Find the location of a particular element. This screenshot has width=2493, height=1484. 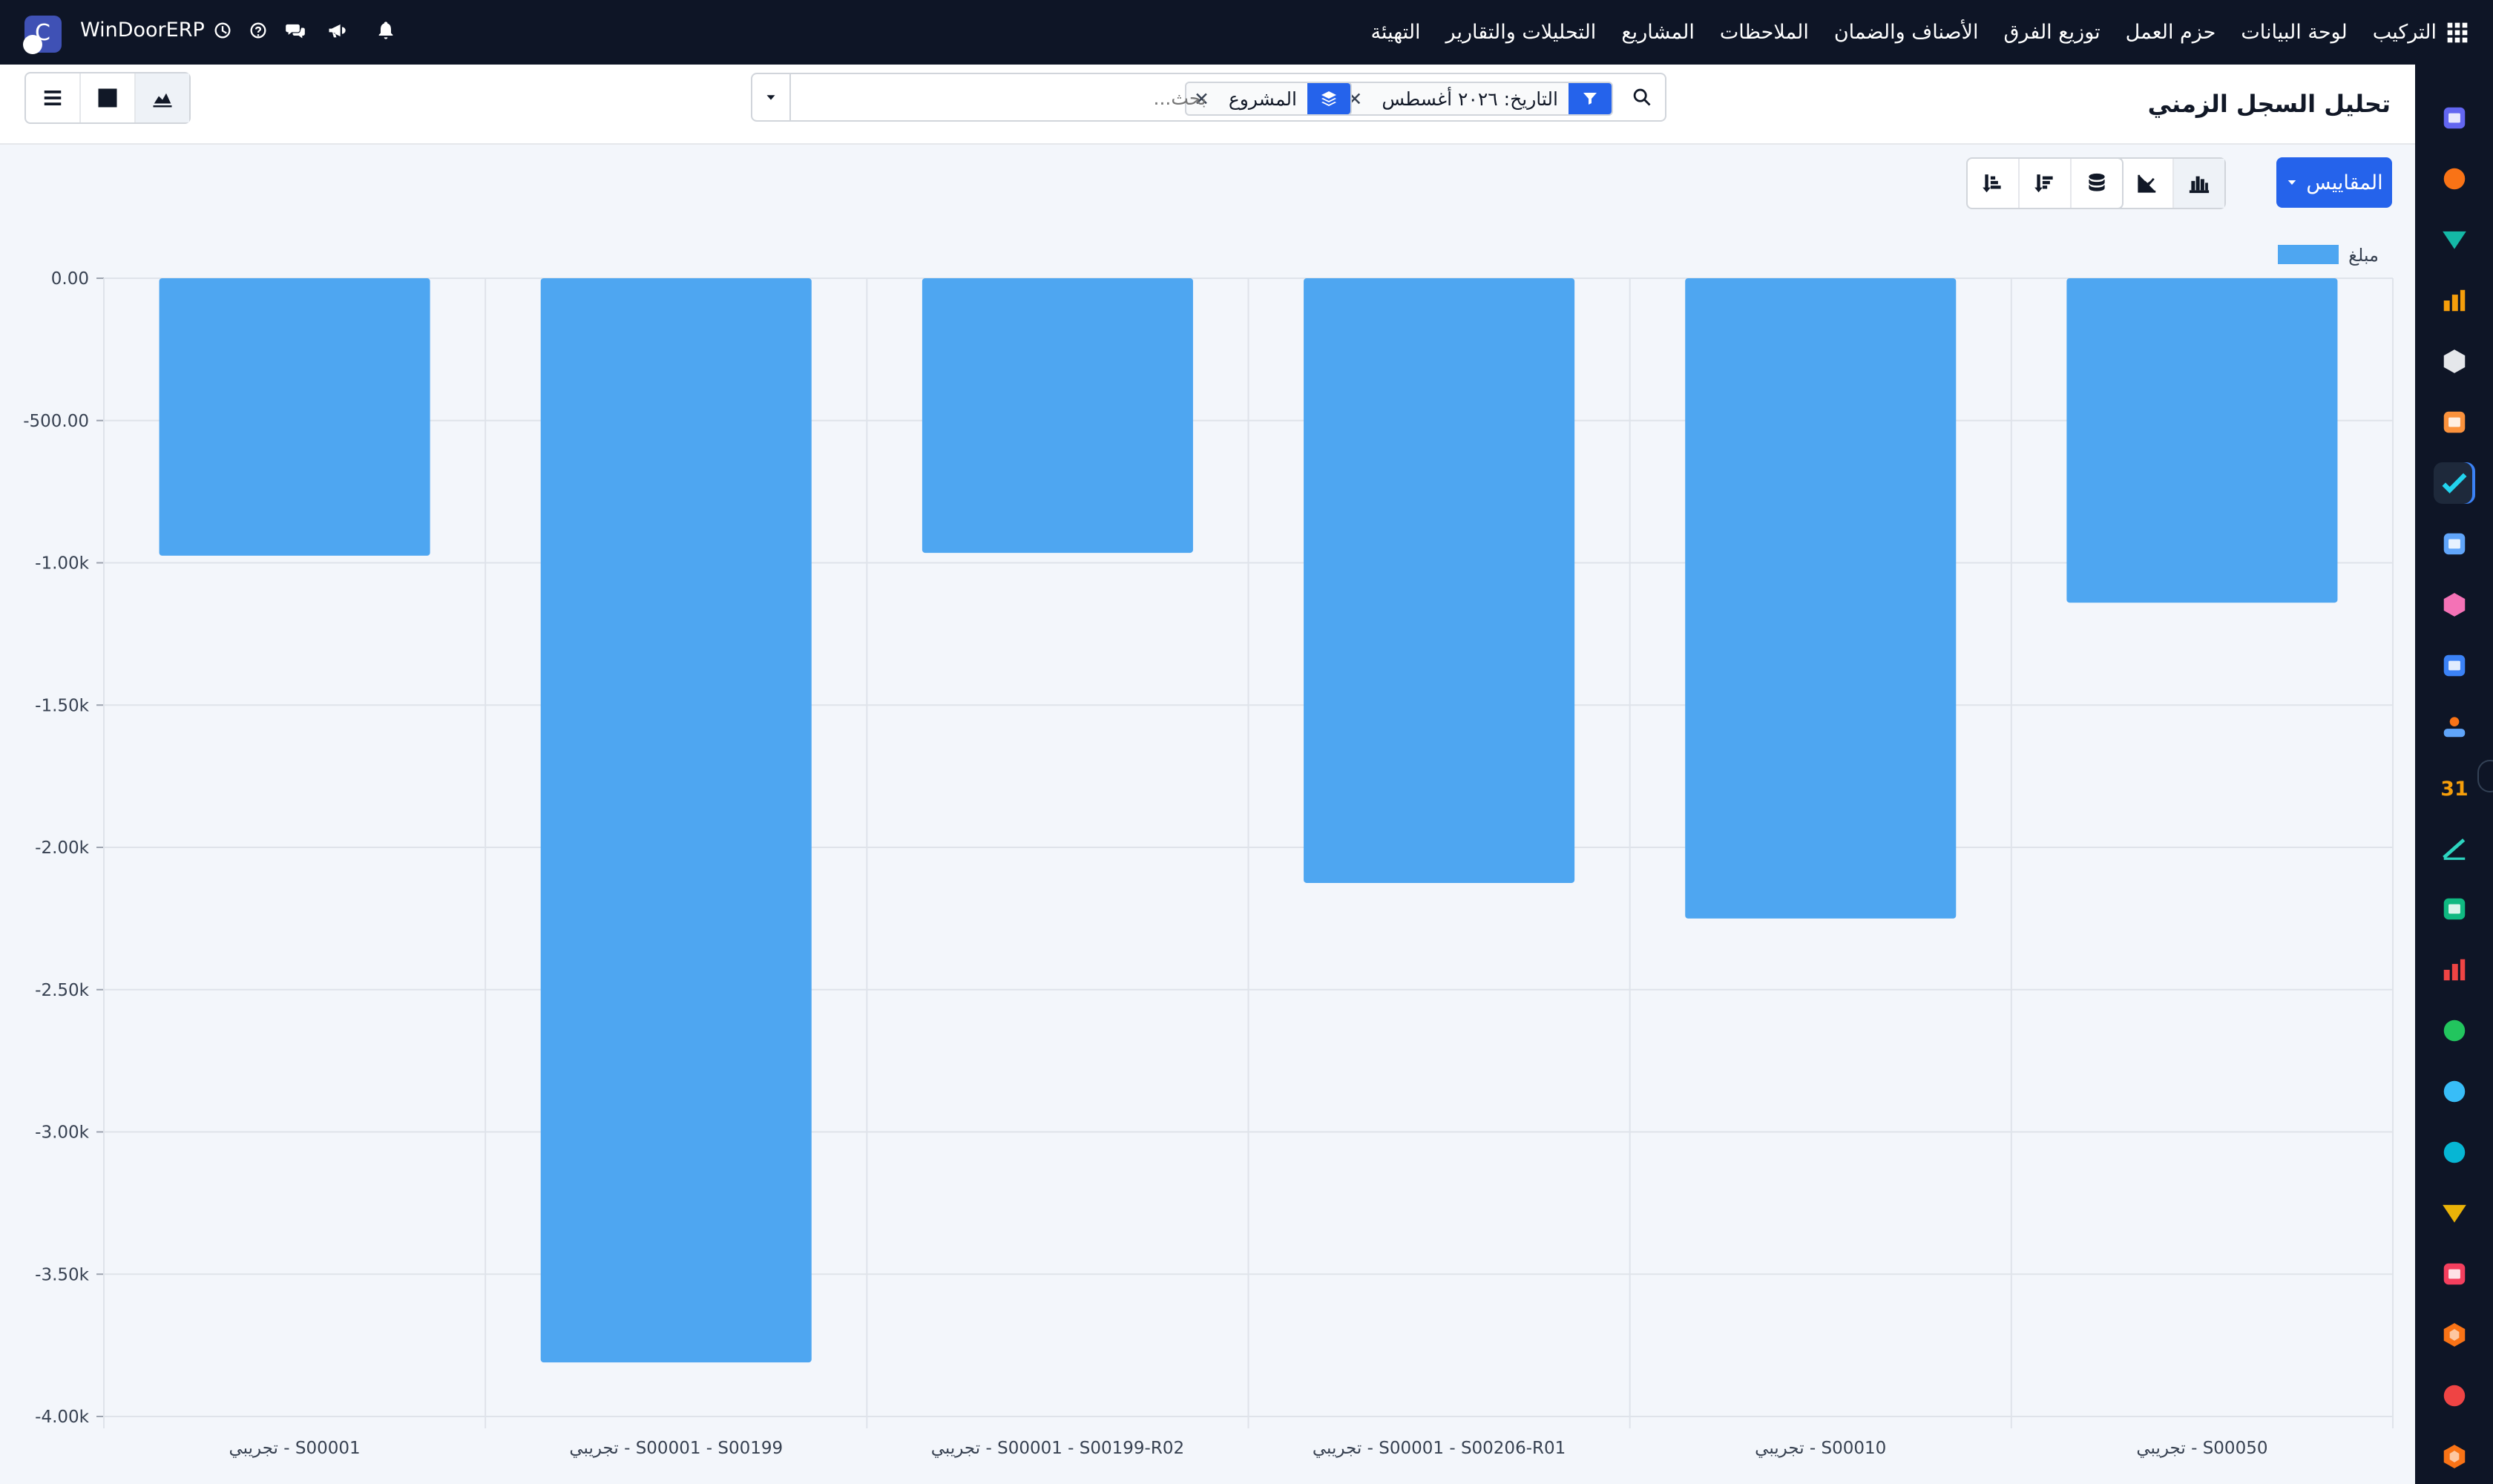

page-title: تحليل السجل الزمني is located at coordinates (2269, 104).